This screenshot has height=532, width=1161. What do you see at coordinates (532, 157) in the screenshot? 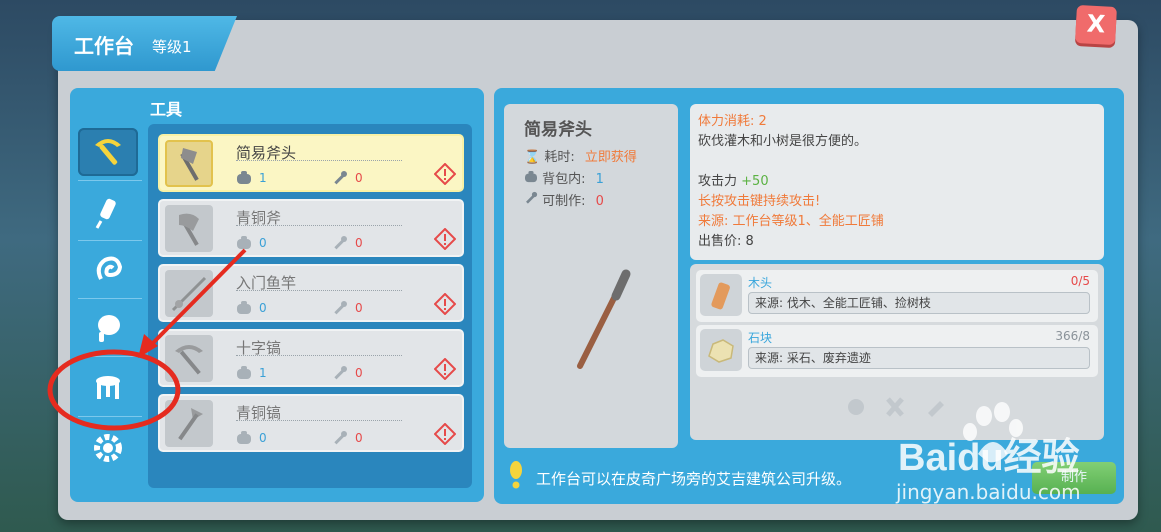
I see `hourglass-icon: ⌛` at bounding box center [532, 157].